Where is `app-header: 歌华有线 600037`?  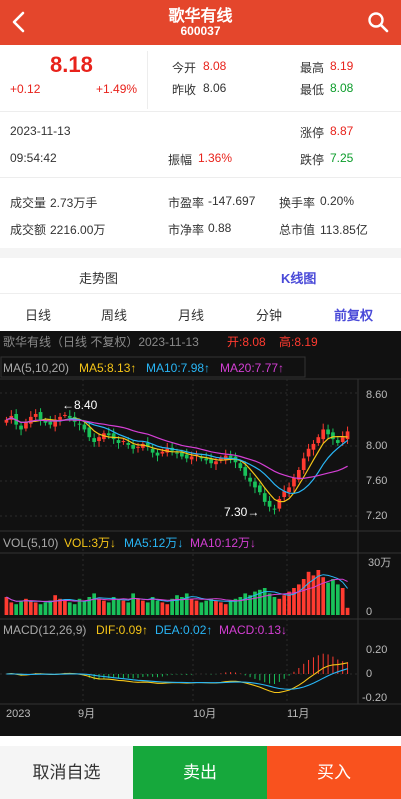 app-header: 歌华有线 600037 is located at coordinates (200, 22).